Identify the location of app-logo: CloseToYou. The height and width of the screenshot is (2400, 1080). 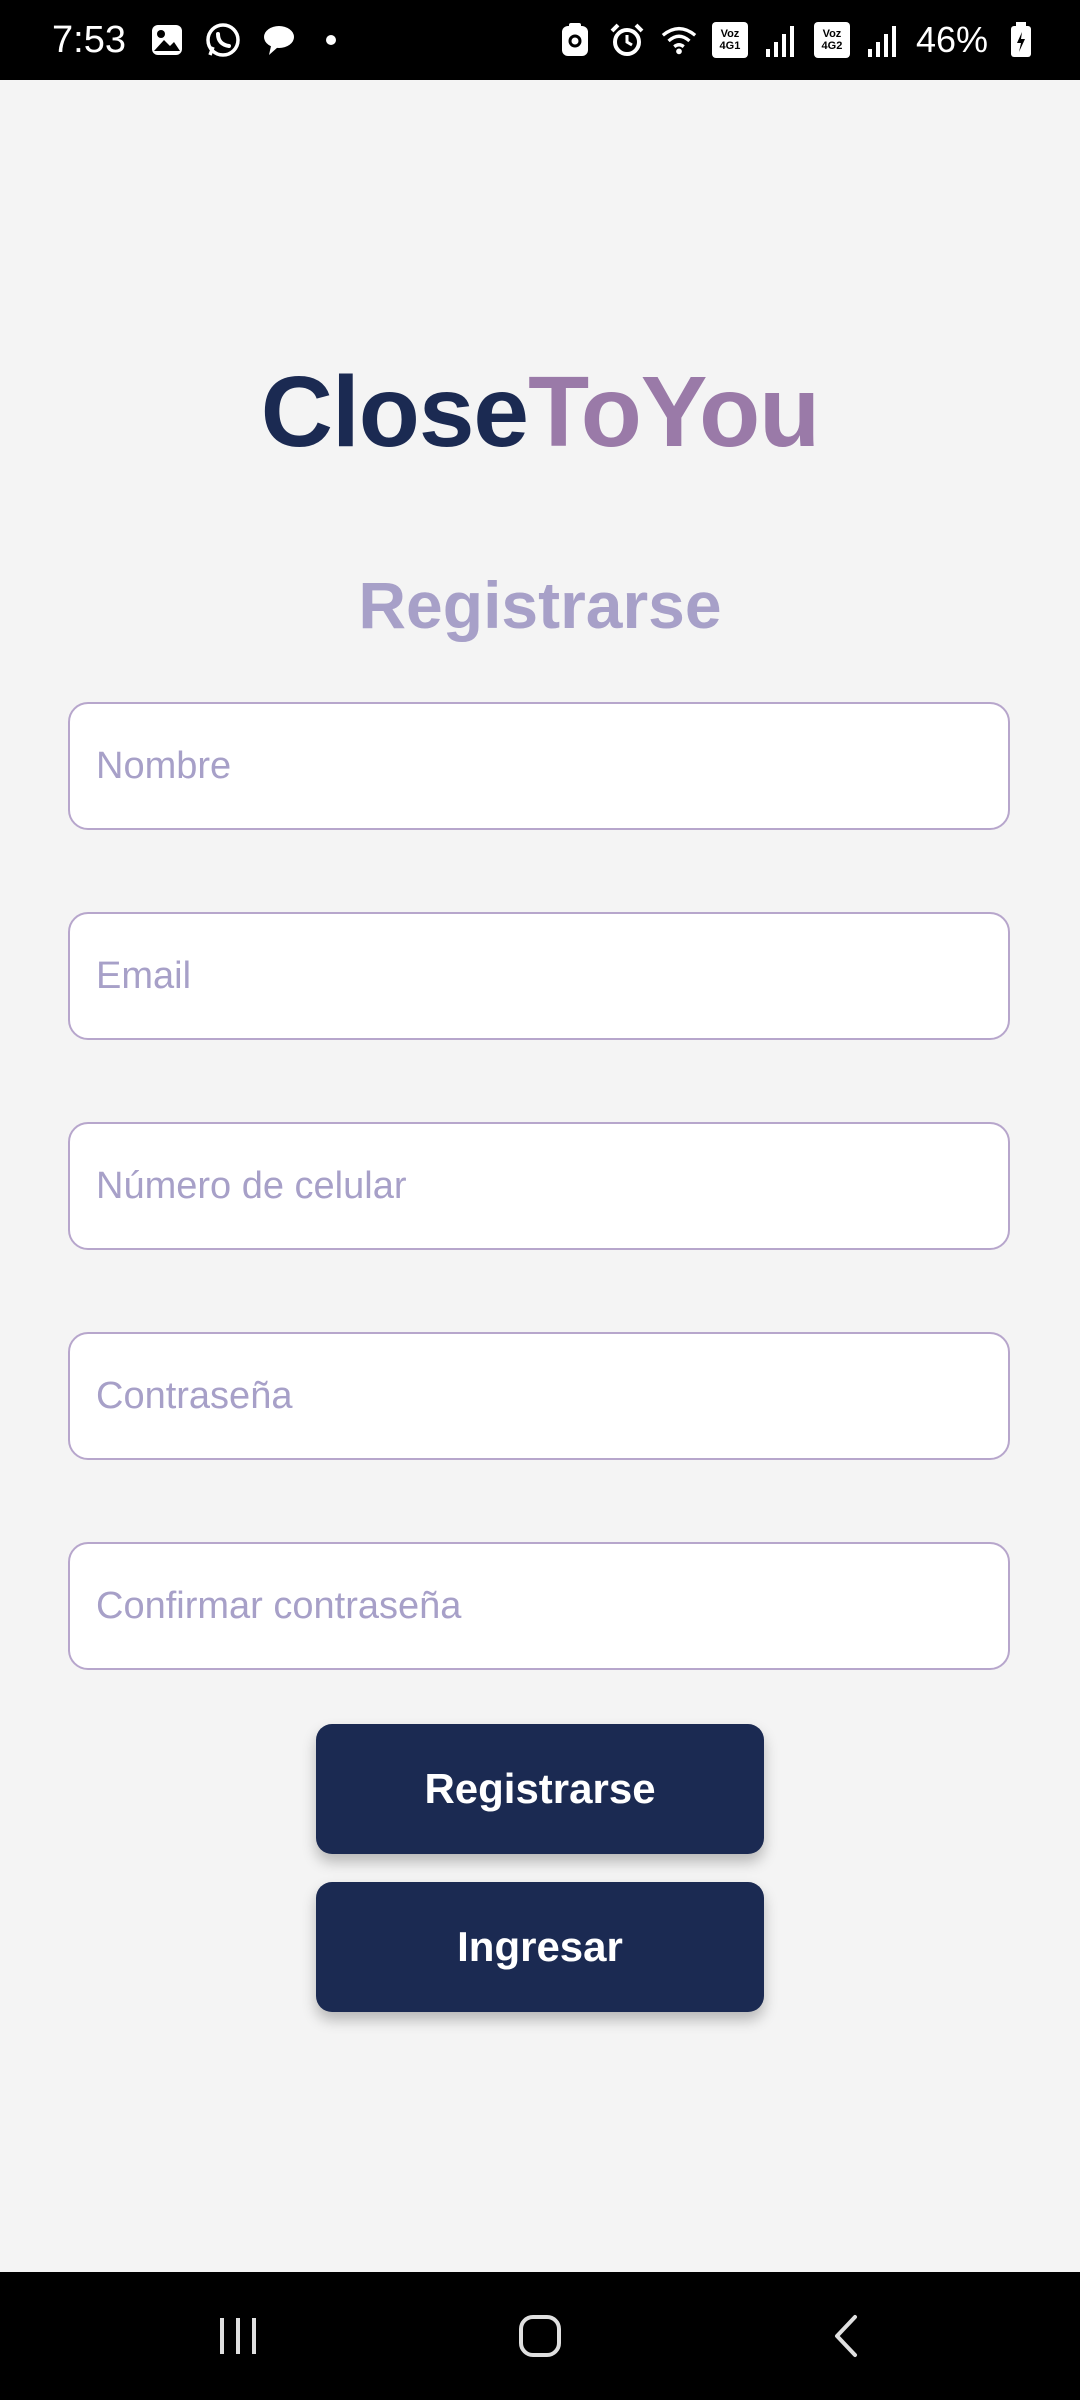
(540, 412).